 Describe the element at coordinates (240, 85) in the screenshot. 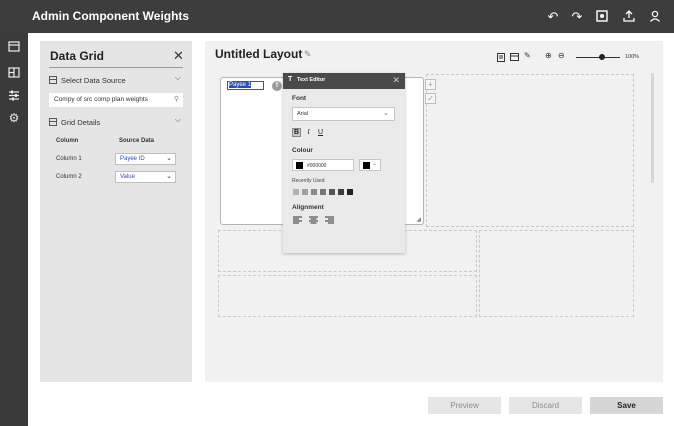

I see `cell-label-text: Payee 1` at that location.